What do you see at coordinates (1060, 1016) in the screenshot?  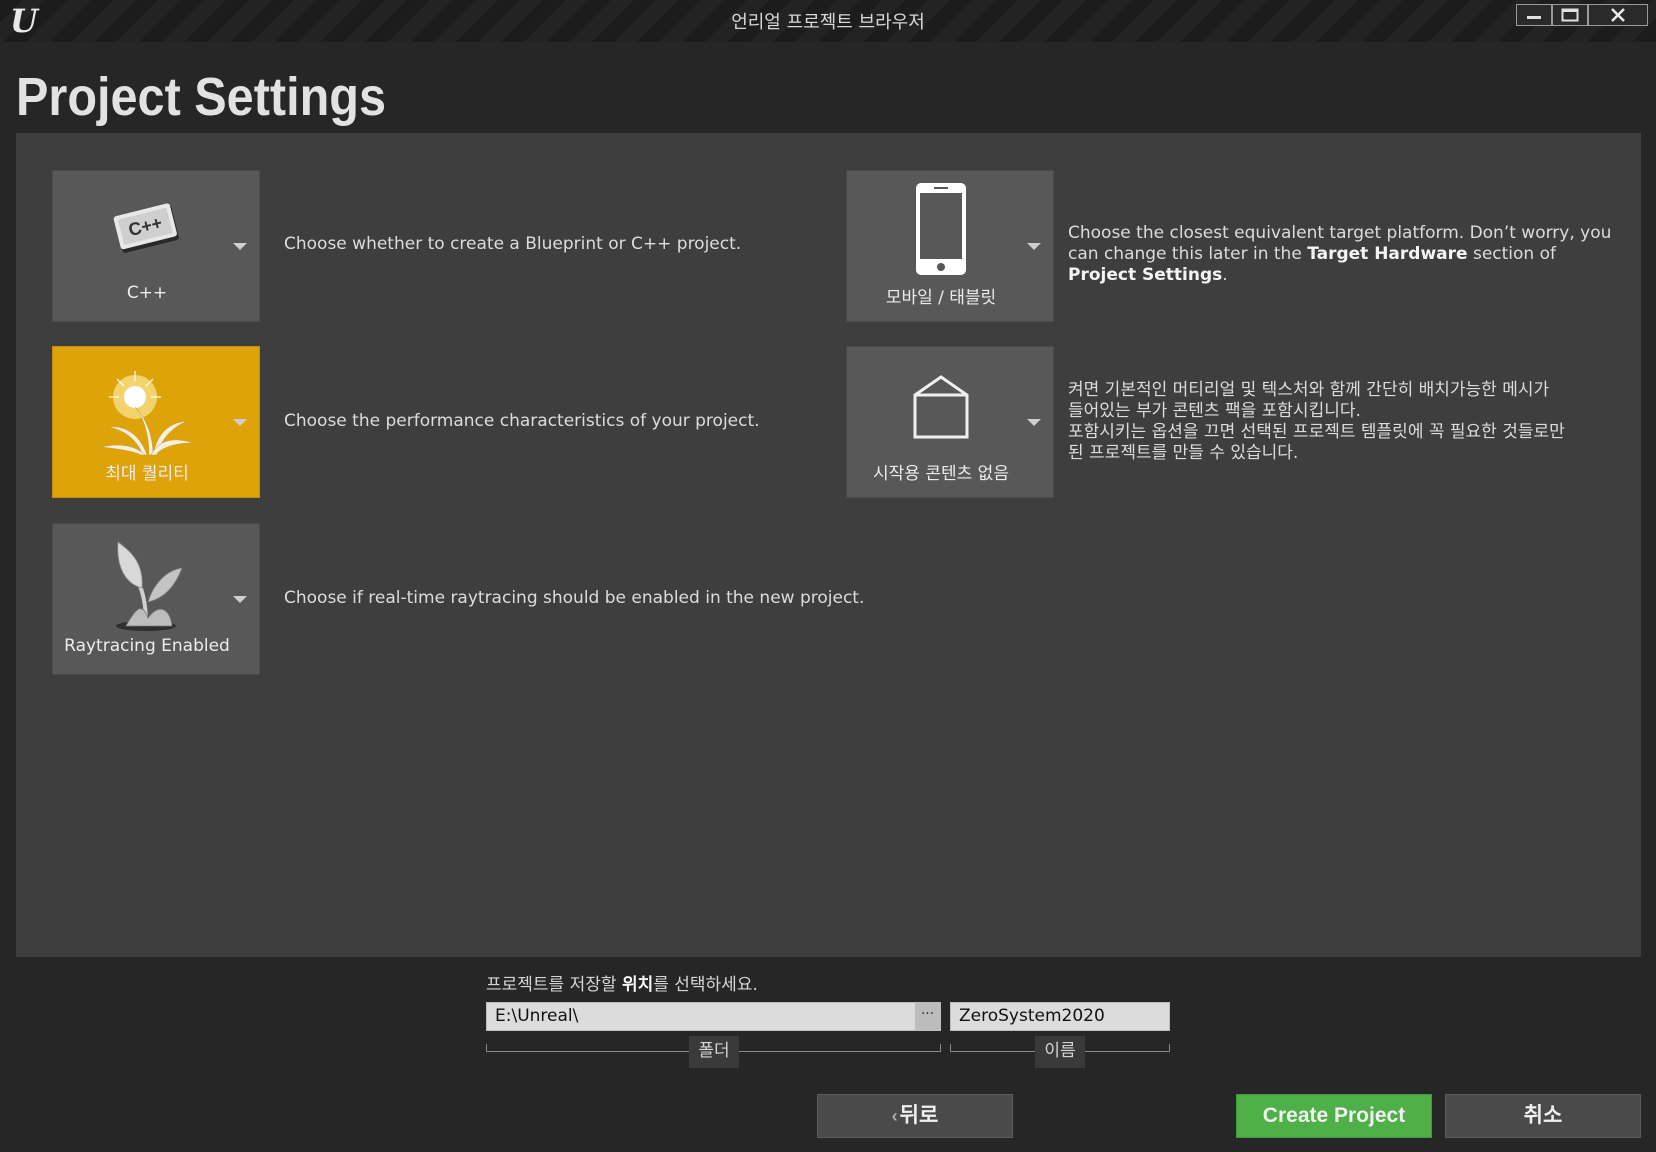 I see `project-name-input: ZeroSystem2020` at bounding box center [1060, 1016].